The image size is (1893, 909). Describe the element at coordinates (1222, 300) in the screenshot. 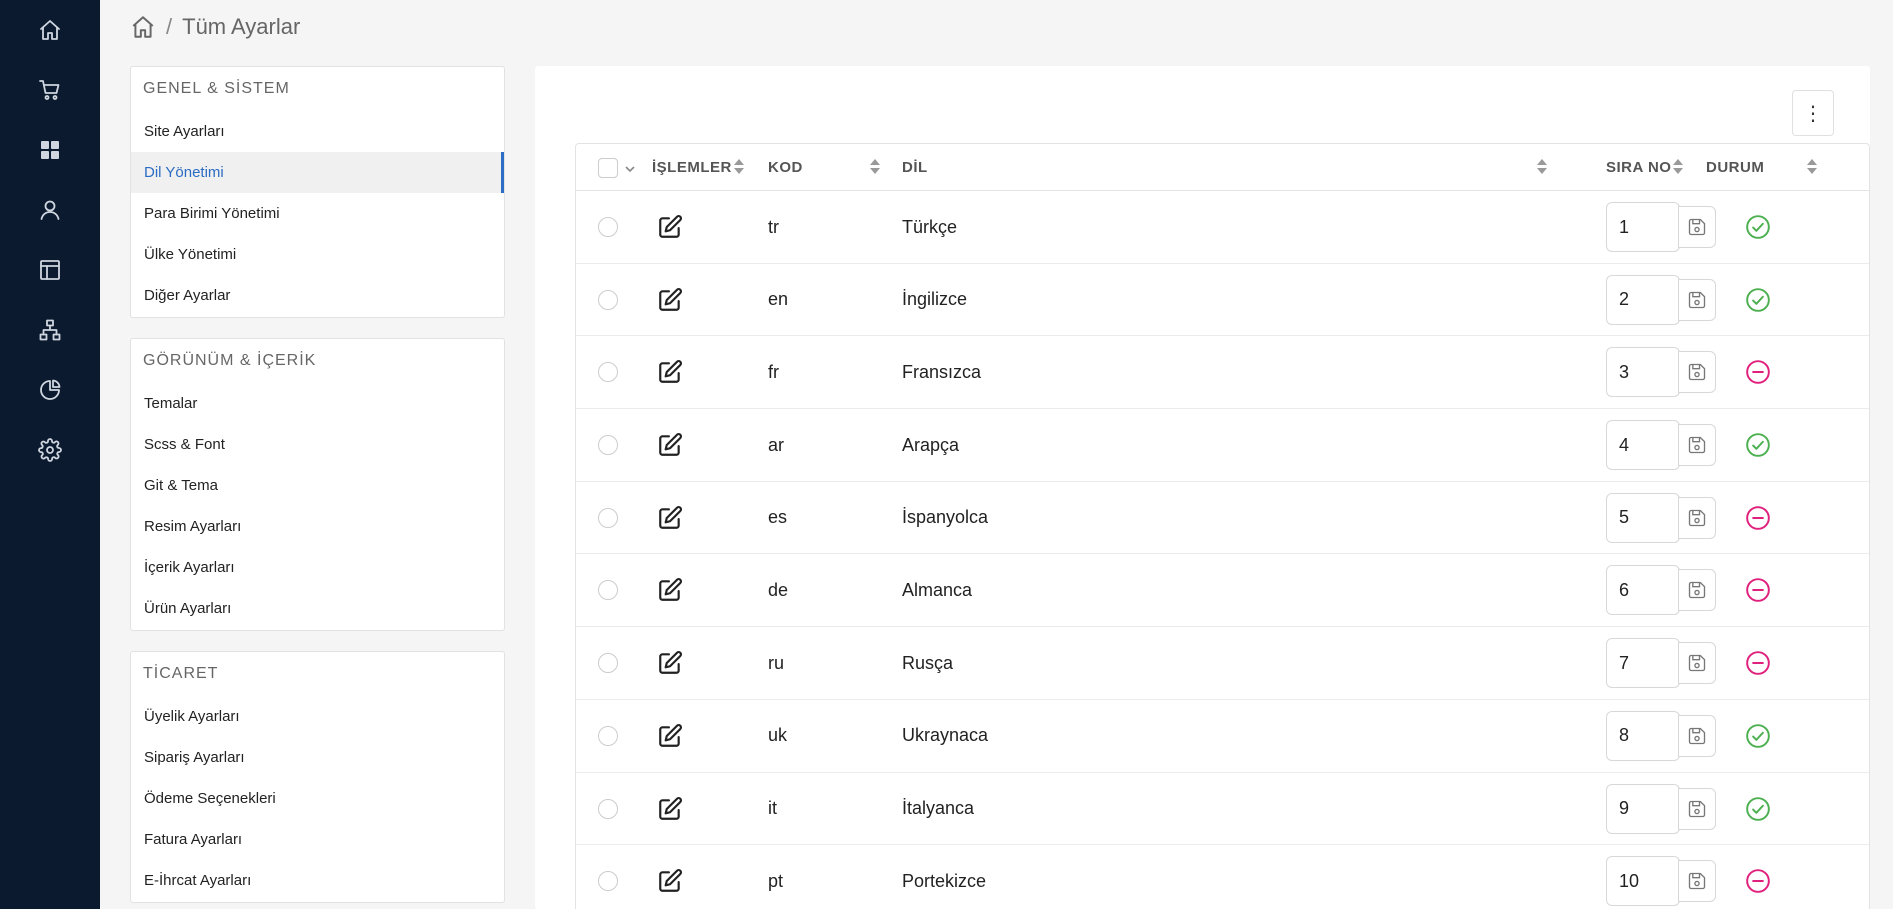

I see `table-row: en İngilizce` at that location.